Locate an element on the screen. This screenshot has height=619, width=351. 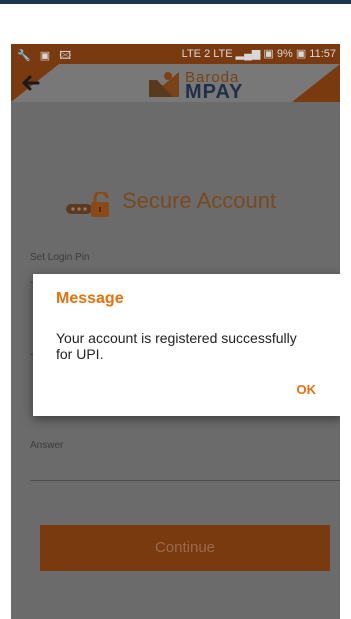
login-pin-label: Set Login Pin is located at coordinates (60, 257).